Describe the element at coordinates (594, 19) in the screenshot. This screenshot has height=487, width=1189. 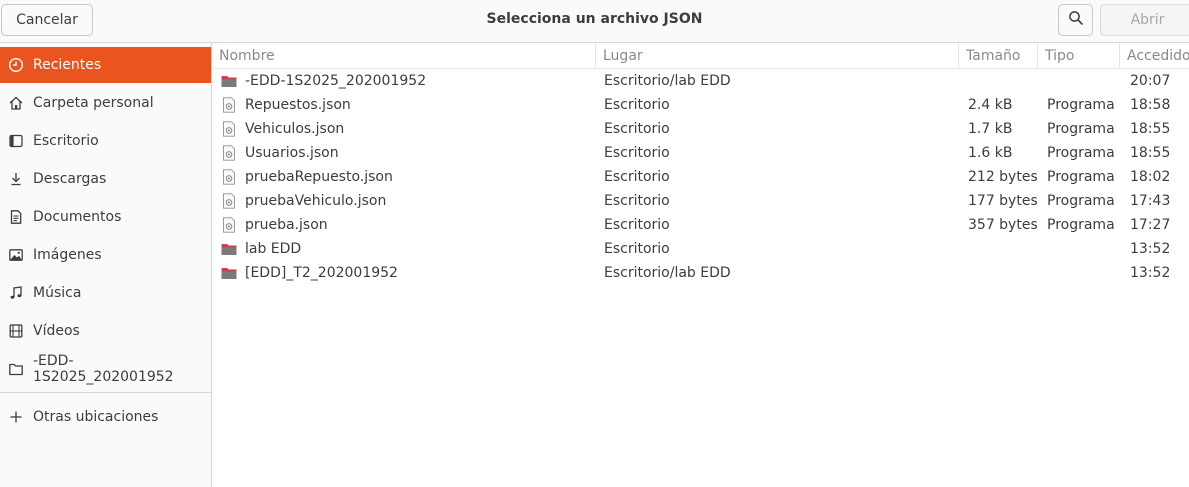
I see `dialog-title: Selecciona un archivo JSON` at that location.